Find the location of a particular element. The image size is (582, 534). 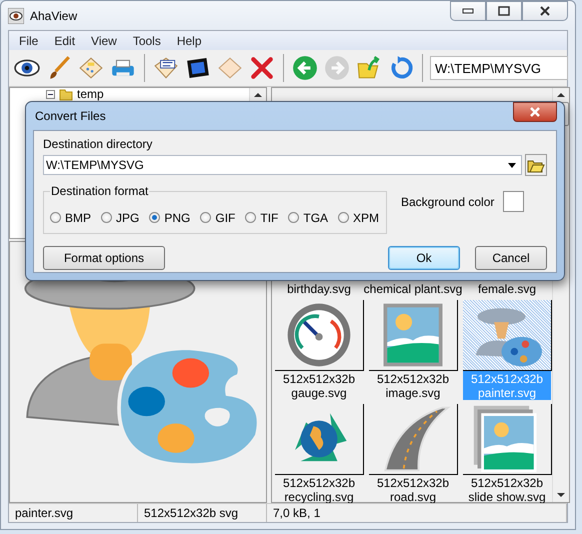

status-text: painter.svg is located at coordinates (73, 513).